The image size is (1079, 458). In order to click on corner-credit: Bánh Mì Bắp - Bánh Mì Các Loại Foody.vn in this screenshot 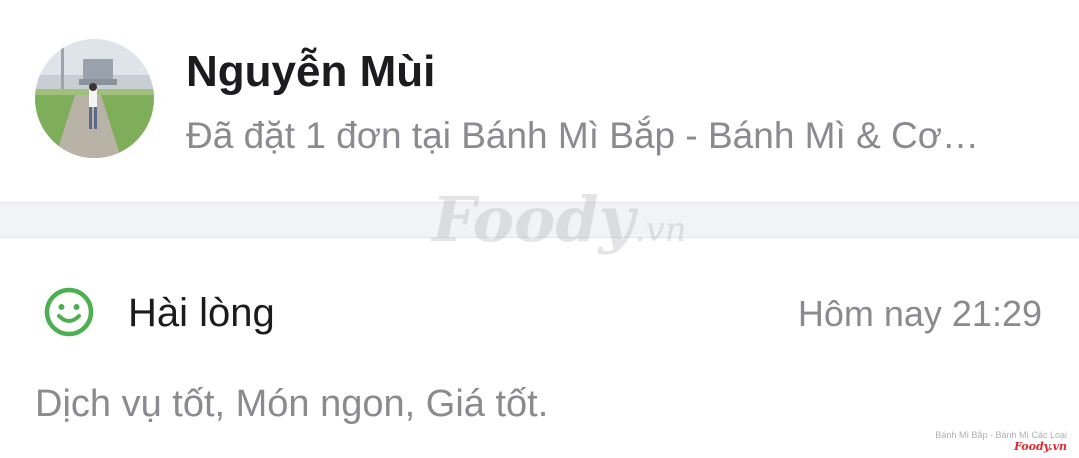, I will do `click(1001, 441)`.